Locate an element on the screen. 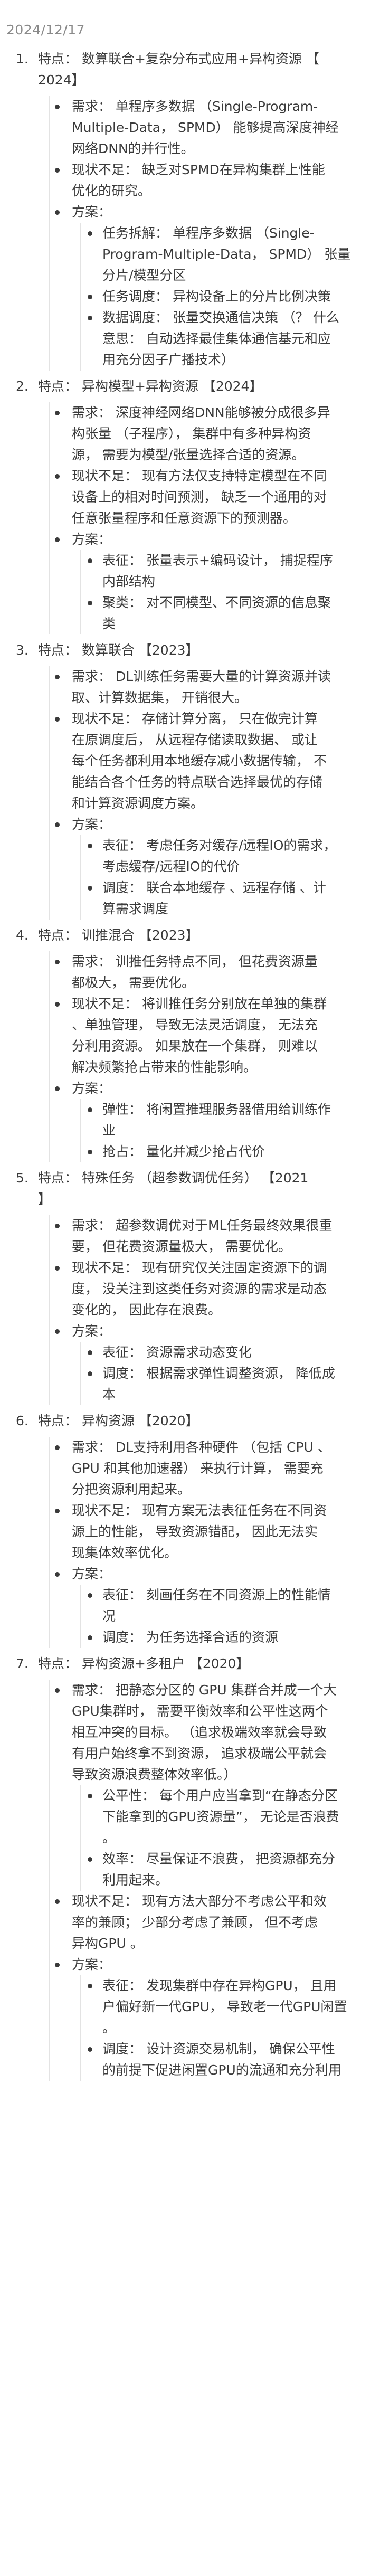 This screenshot has height=2576, width=380. list-item-title: 特点： 异构资源 【2020】 is located at coordinates (118, 1420).